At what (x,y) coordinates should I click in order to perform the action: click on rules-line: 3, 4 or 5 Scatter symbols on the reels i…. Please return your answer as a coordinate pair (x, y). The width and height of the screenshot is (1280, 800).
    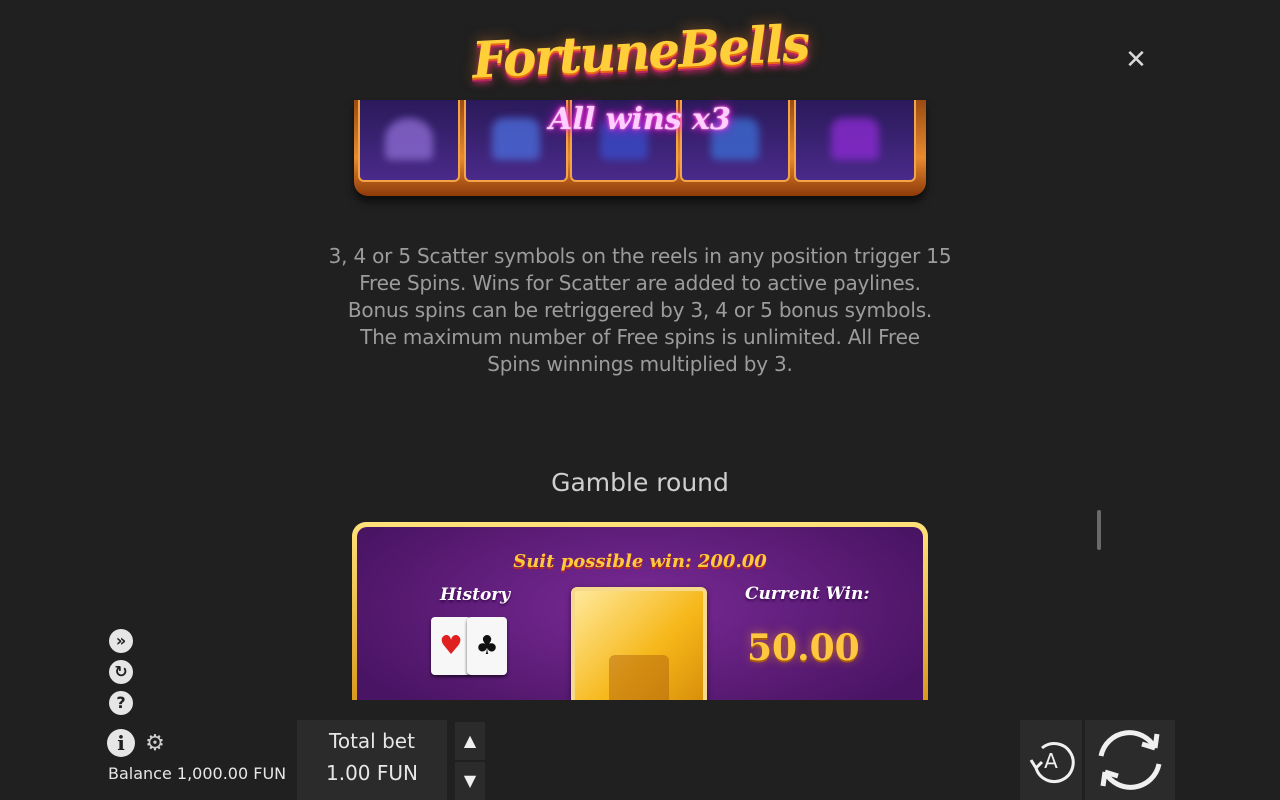
    Looking at the image, I should click on (640, 256).